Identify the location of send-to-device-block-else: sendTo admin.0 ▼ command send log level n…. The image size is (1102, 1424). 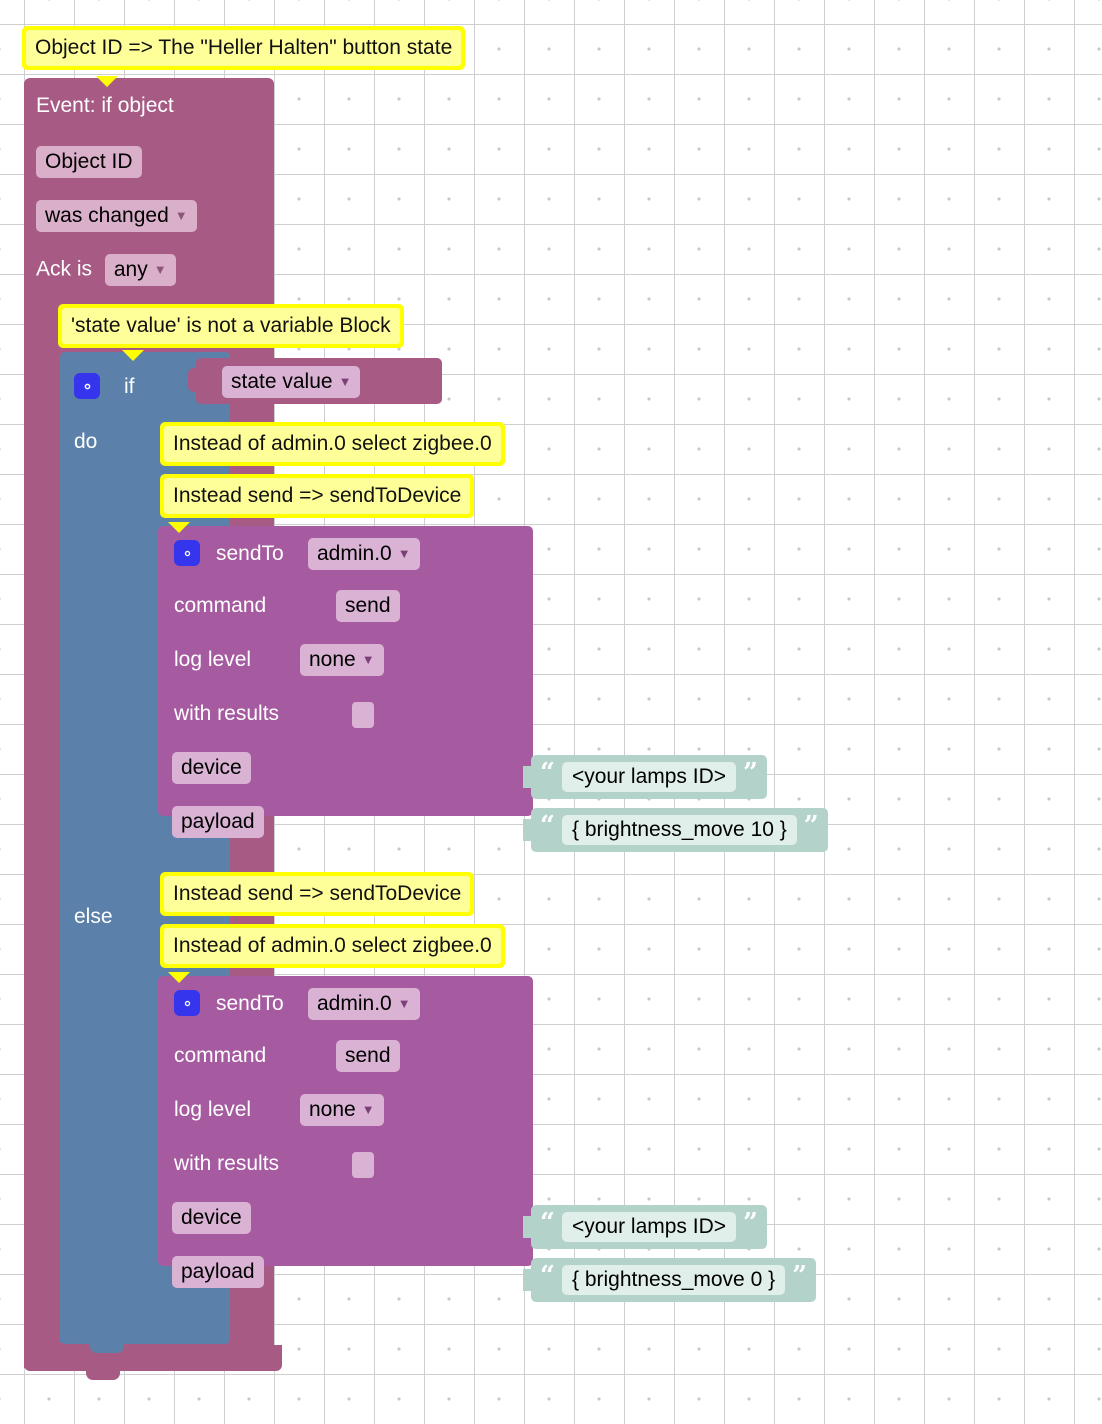
(345, 1132).